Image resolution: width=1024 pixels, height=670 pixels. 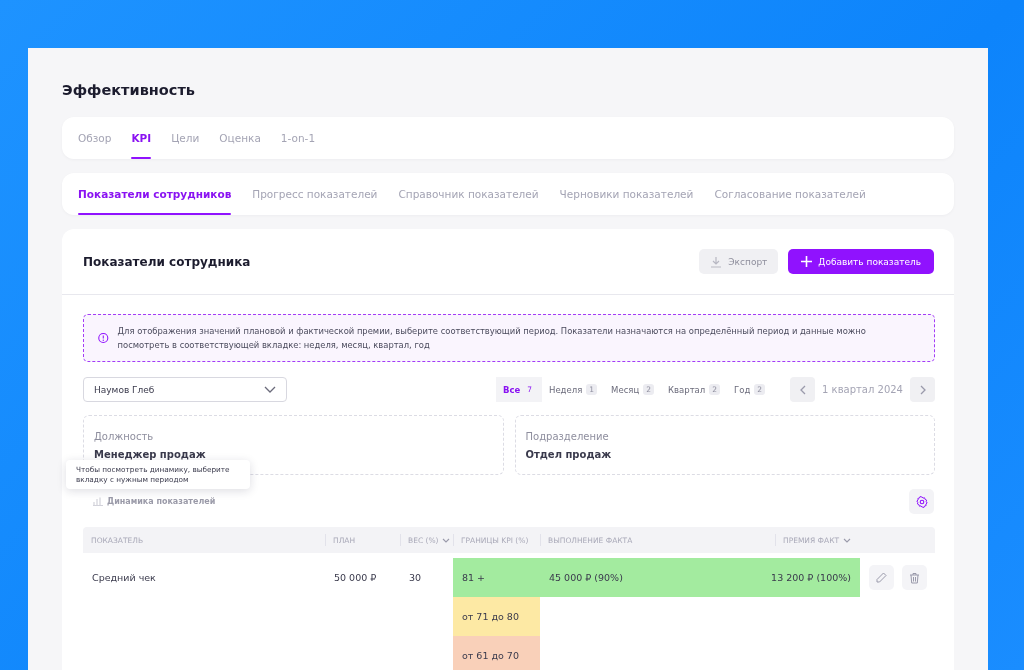 I want to click on settings-button, so click(x=921, y=501).